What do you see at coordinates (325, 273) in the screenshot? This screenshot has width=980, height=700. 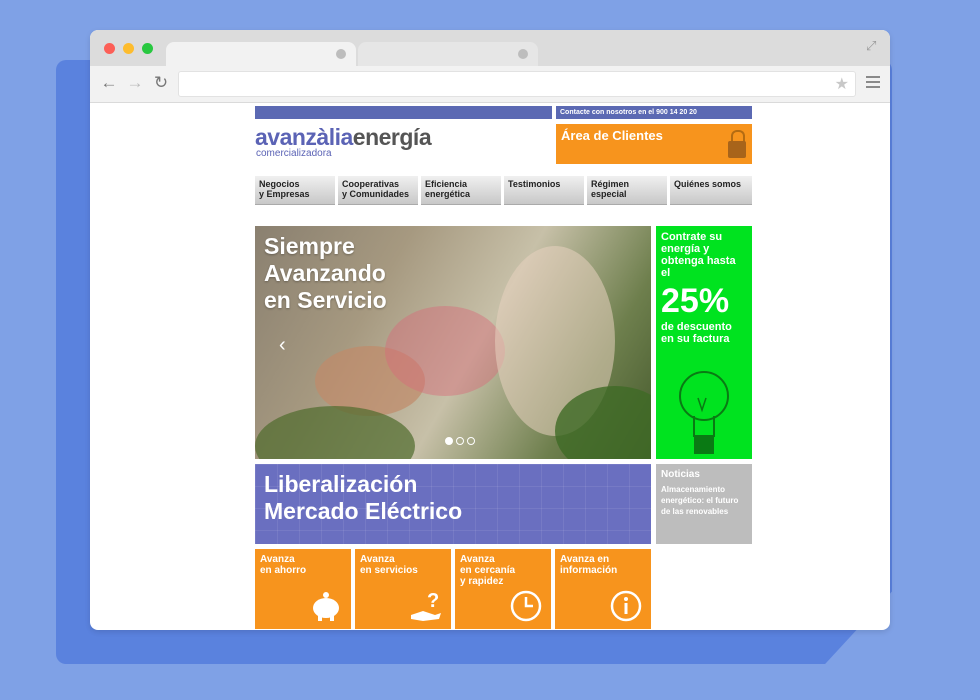 I see `hero-title: Siempre Avanzando en Servicio` at bounding box center [325, 273].